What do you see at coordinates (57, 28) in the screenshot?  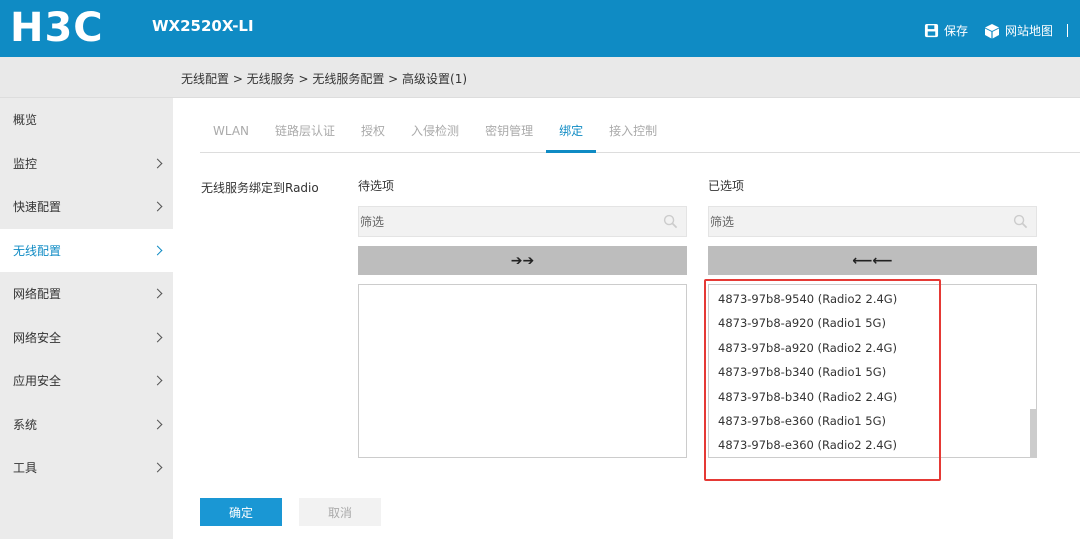 I see `h3c-logo: H3C` at bounding box center [57, 28].